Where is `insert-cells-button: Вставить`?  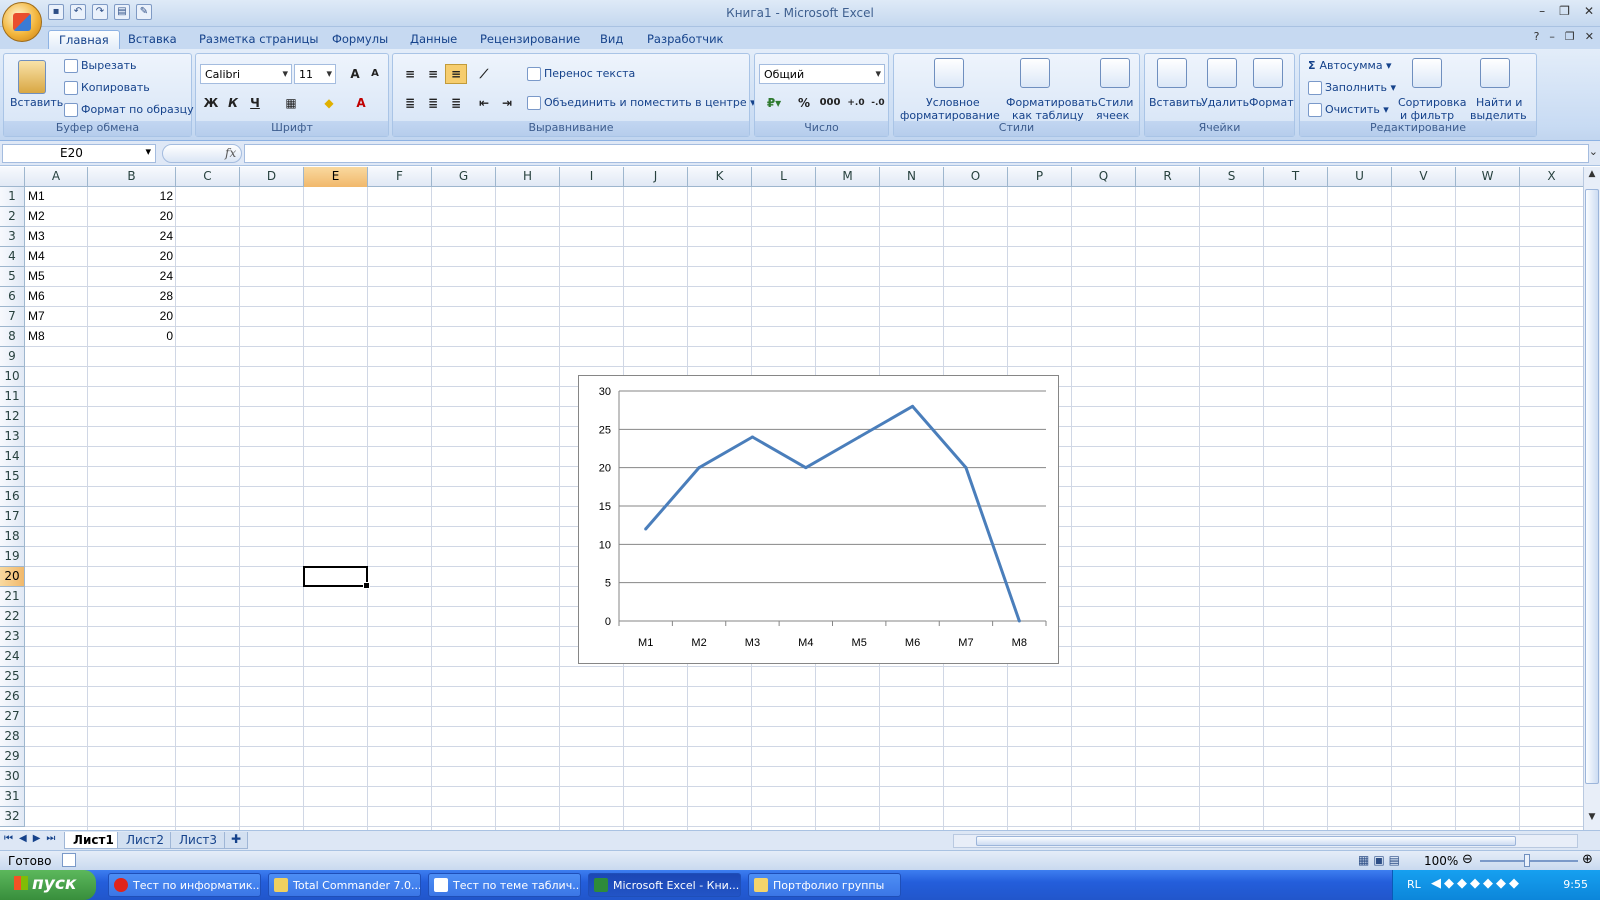 insert-cells-button: Вставить is located at coordinates (1175, 102).